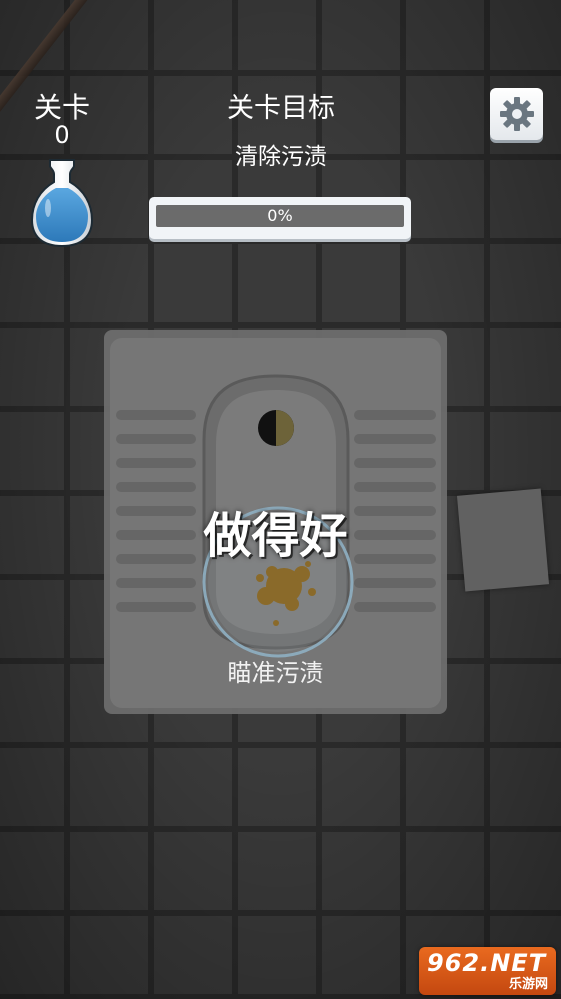  Describe the element at coordinates (62, 203) in the screenshot. I see `vase-icon` at that location.